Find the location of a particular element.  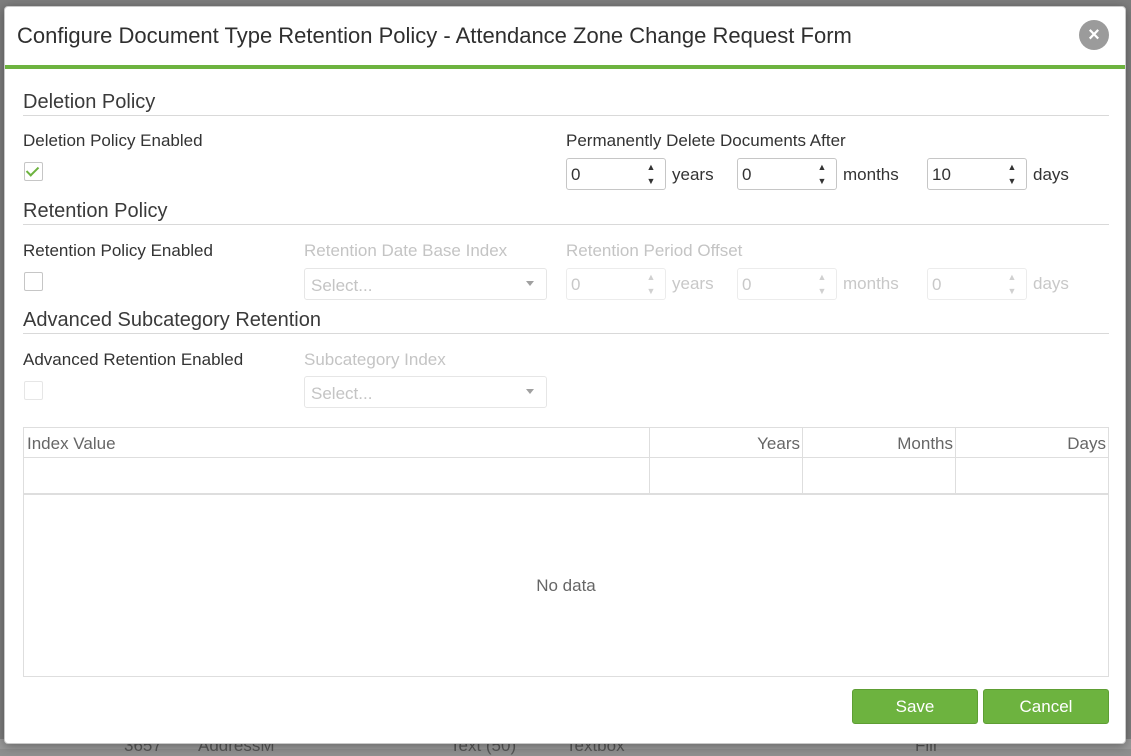

column-header-label: Index Value is located at coordinates (71, 443).